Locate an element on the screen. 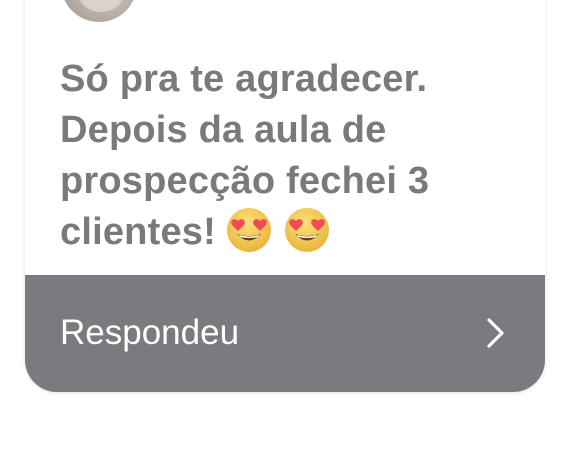 The height and width of the screenshot is (454, 578). chevron-right-icon is located at coordinates (495, 333).